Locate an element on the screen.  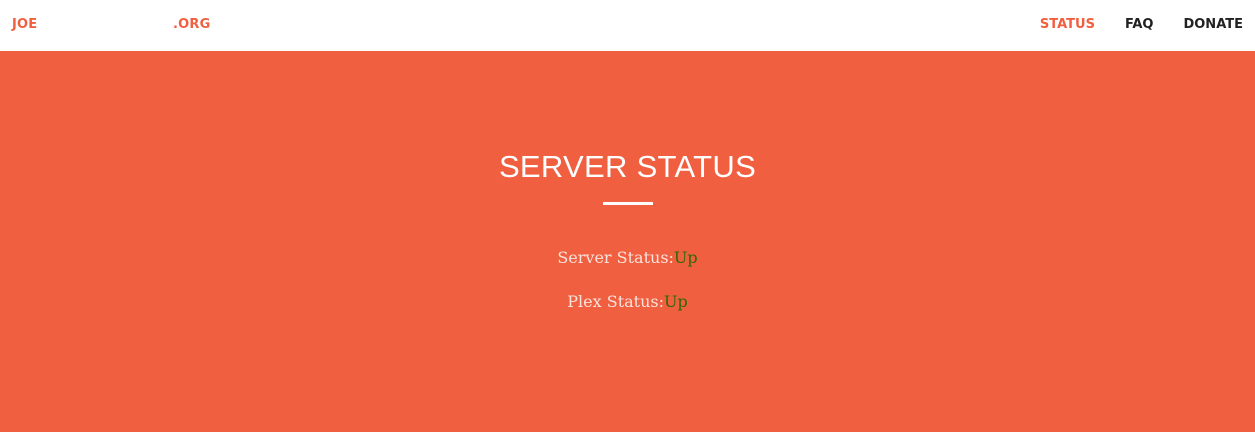
nav-link-faq: FAQ is located at coordinates (1139, 24).